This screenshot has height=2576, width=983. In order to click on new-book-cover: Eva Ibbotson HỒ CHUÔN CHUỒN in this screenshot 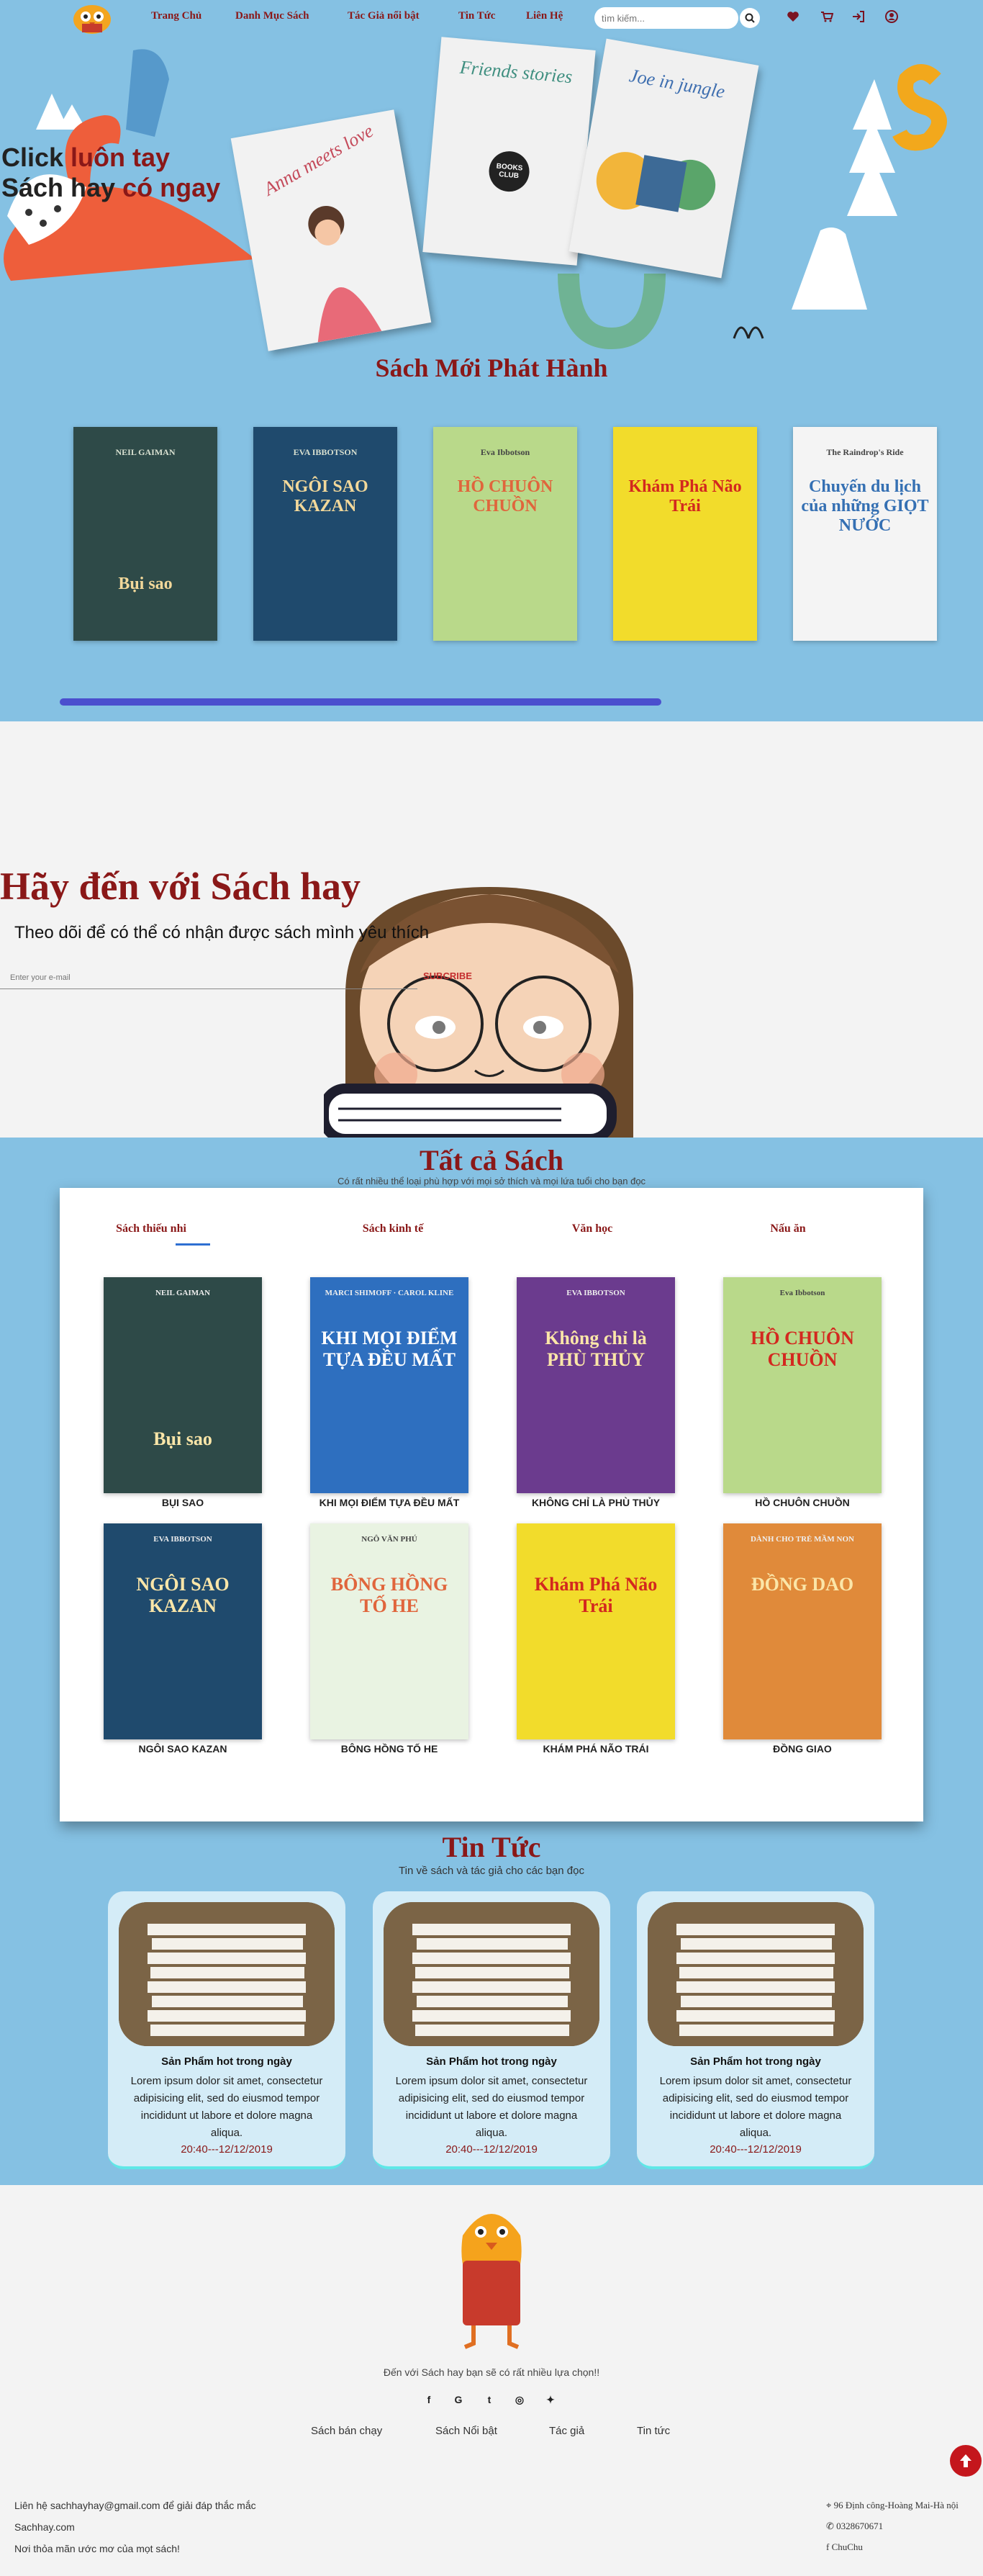, I will do `click(505, 534)`.